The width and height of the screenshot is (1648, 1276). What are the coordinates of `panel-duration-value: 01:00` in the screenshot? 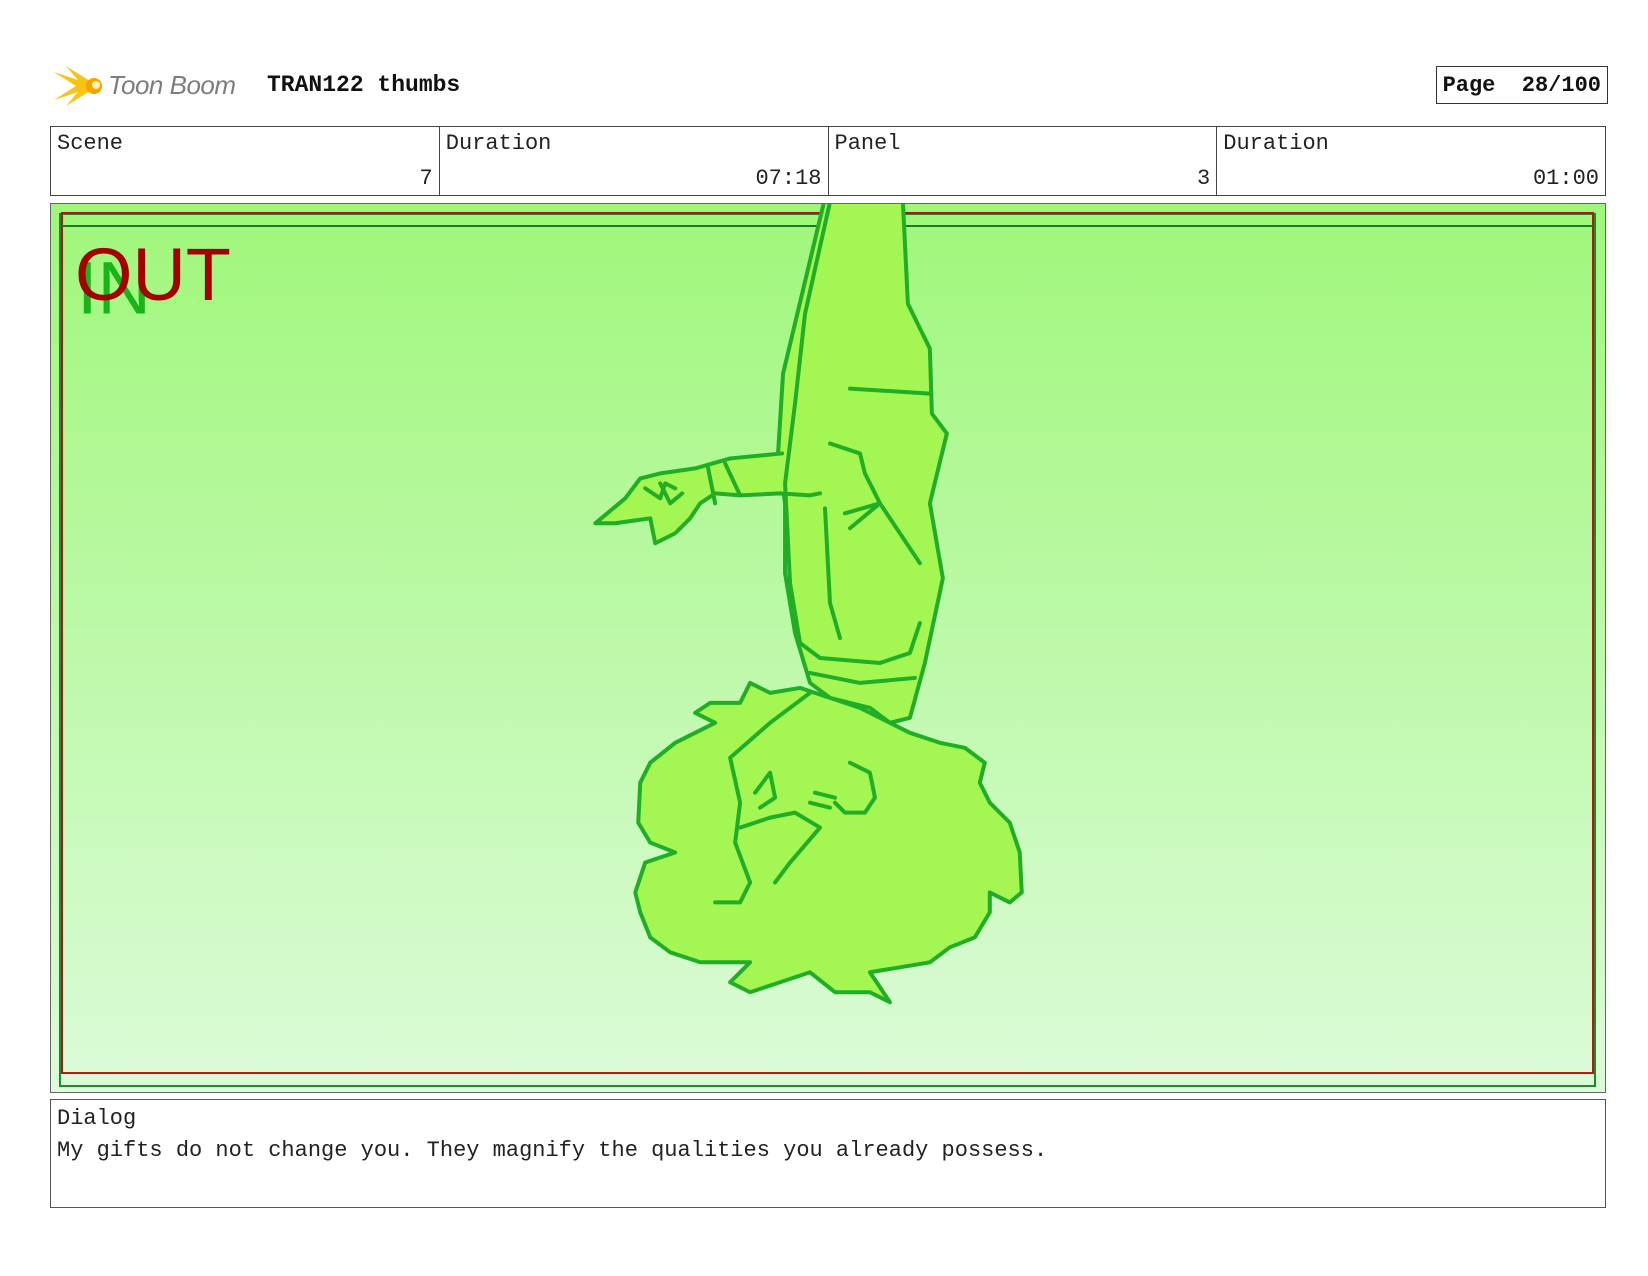 It's located at (1565, 178).